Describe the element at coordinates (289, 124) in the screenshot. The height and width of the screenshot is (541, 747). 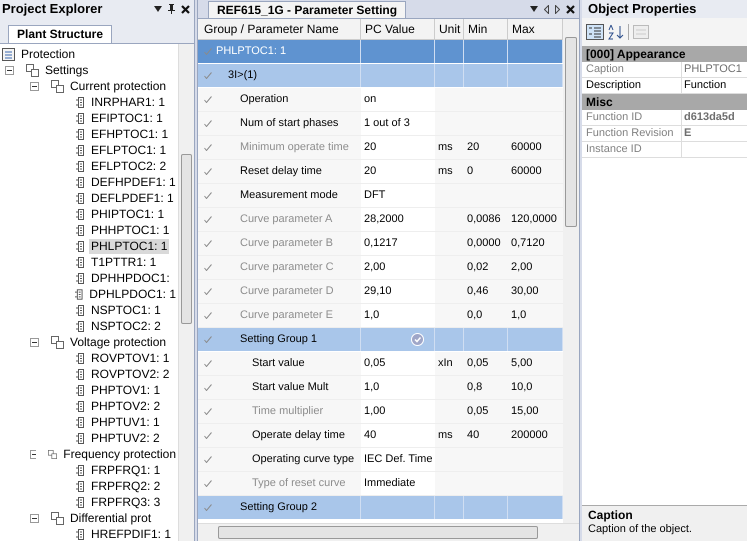
I see `parameter-name: Num of start phases` at that location.